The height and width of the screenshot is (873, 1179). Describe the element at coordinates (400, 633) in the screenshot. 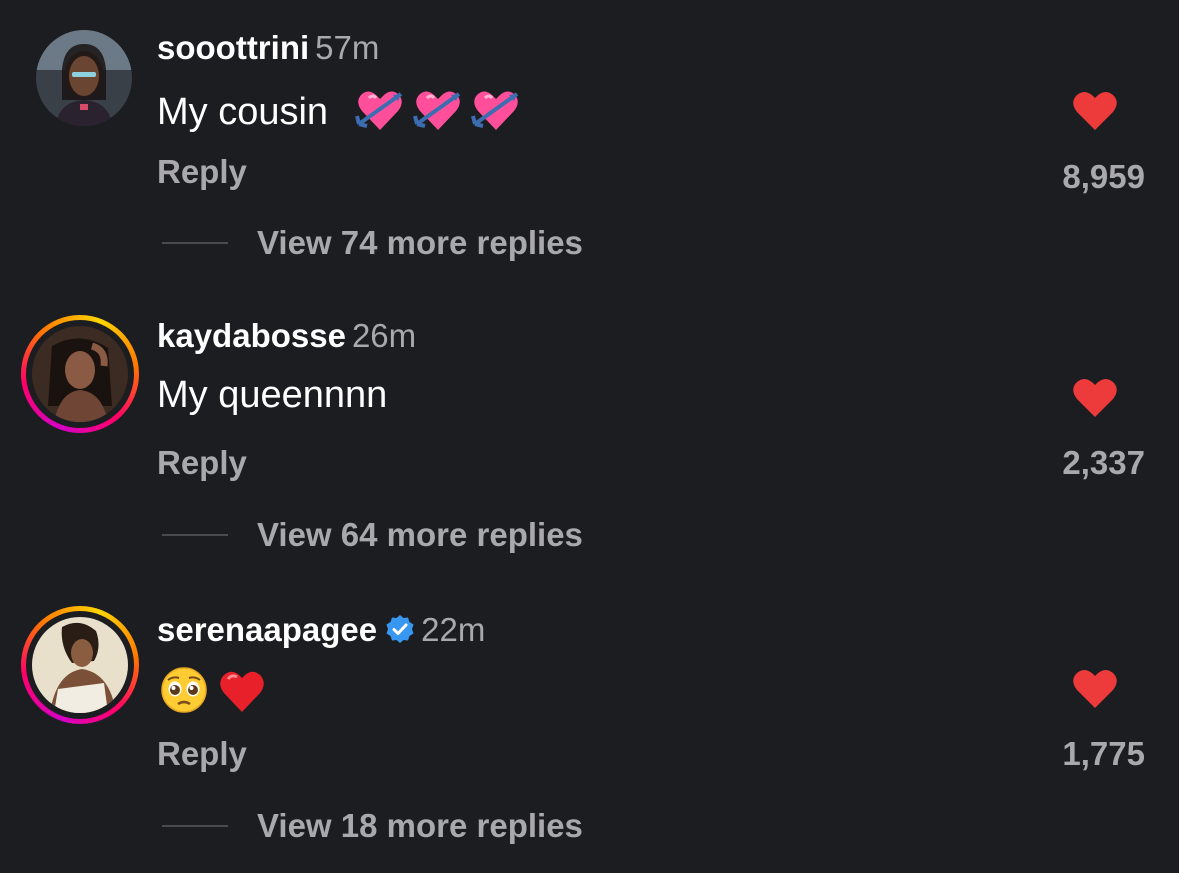

I see `verified-badge-icon` at that location.